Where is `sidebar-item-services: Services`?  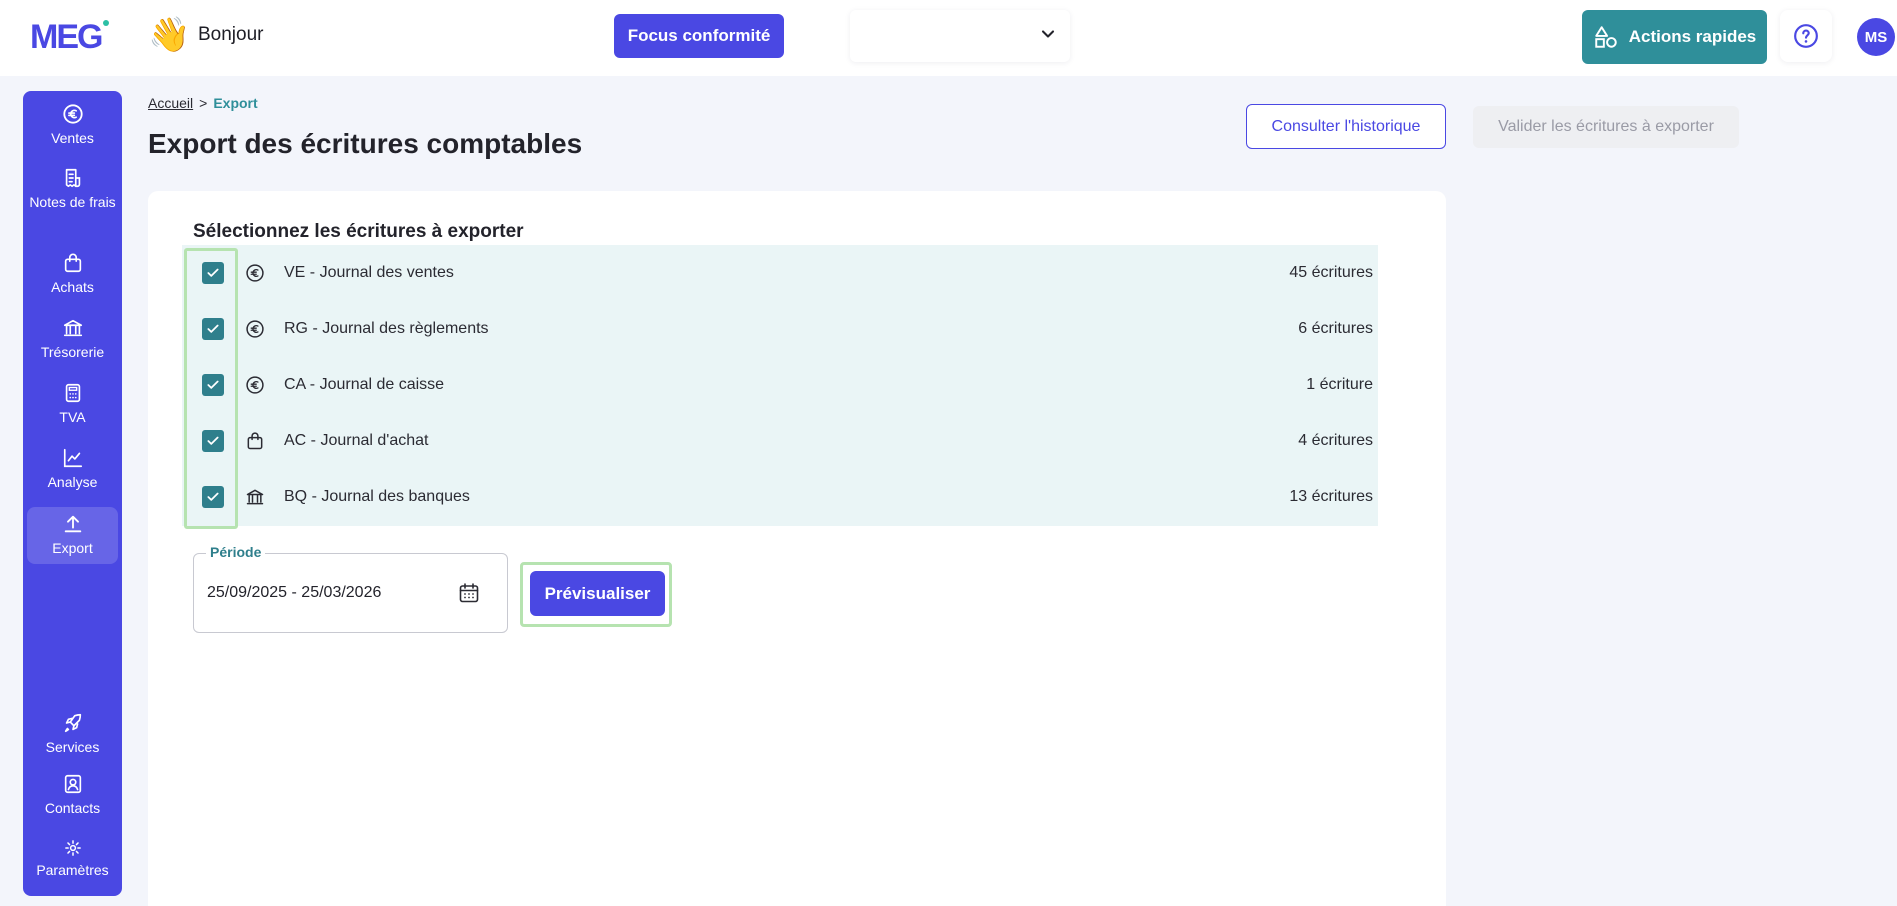
sidebar-item-services: Services is located at coordinates (72, 734).